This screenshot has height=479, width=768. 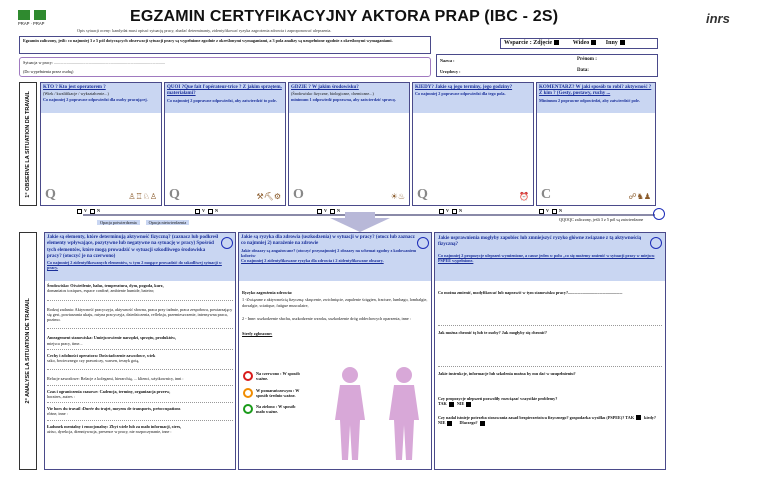 I want to click on v-label-2: V, so click(x=203, y=210).